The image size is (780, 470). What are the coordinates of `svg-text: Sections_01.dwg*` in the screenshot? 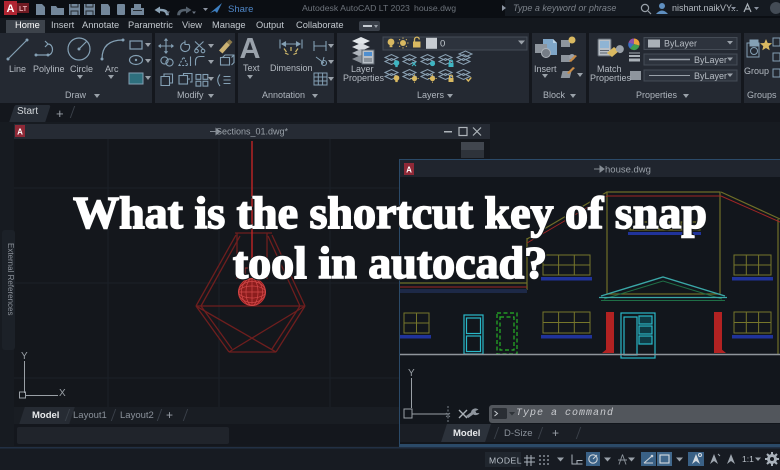 It's located at (252, 132).